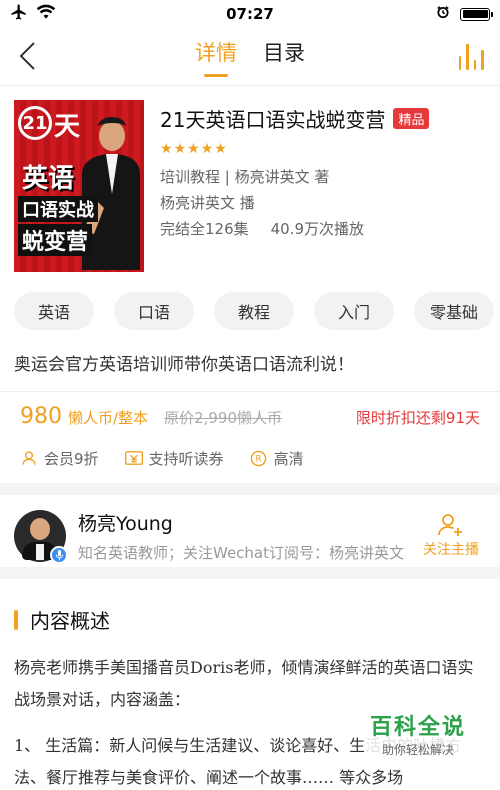 This screenshot has height=790, width=500. Describe the element at coordinates (40, 552) in the screenshot. I see `avatar-shirt` at that location.